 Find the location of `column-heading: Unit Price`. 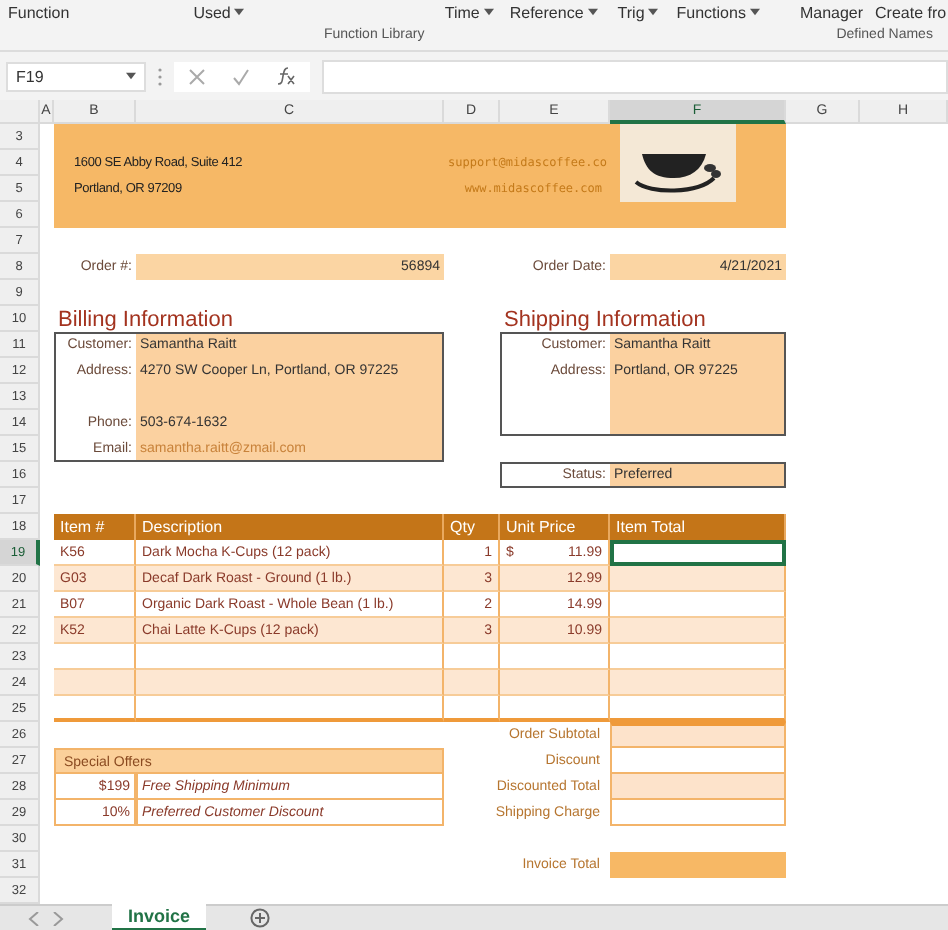

column-heading: Unit Price is located at coordinates (555, 527).